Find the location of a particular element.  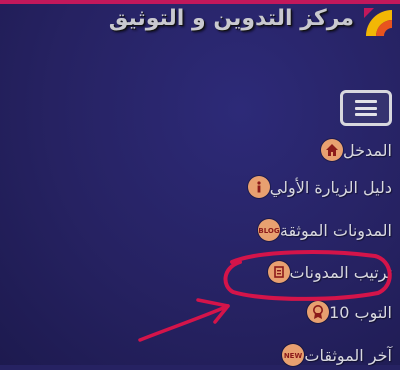

nav-item-label: التوب 10 is located at coordinates (360, 312).